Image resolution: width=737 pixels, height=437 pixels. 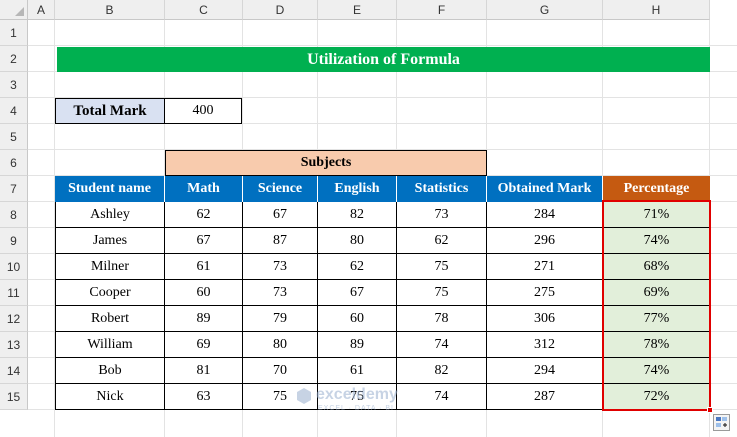 What do you see at coordinates (204, 397) in the screenshot?
I see `table-cell: 63` at bounding box center [204, 397].